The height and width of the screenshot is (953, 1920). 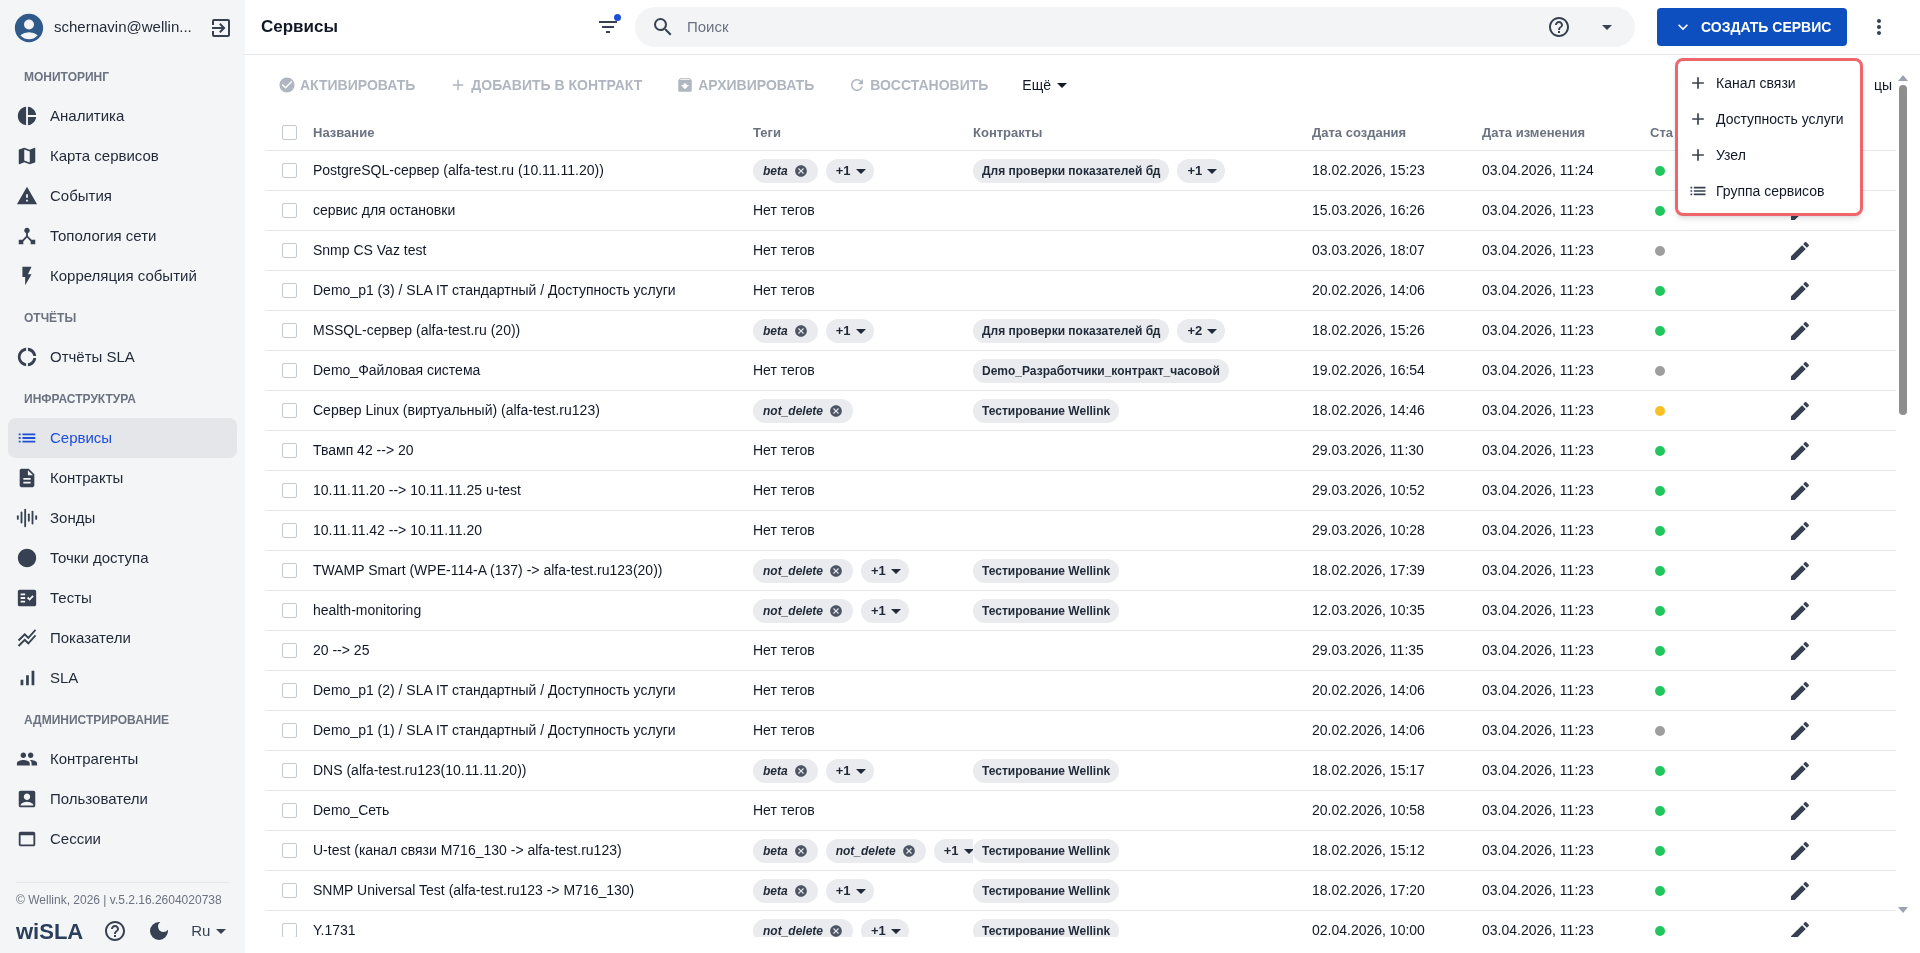 What do you see at coordinates (533, 810) in the screenshot?
I see `service-name: Demo_Сеть` at bounding box center [533, 810].